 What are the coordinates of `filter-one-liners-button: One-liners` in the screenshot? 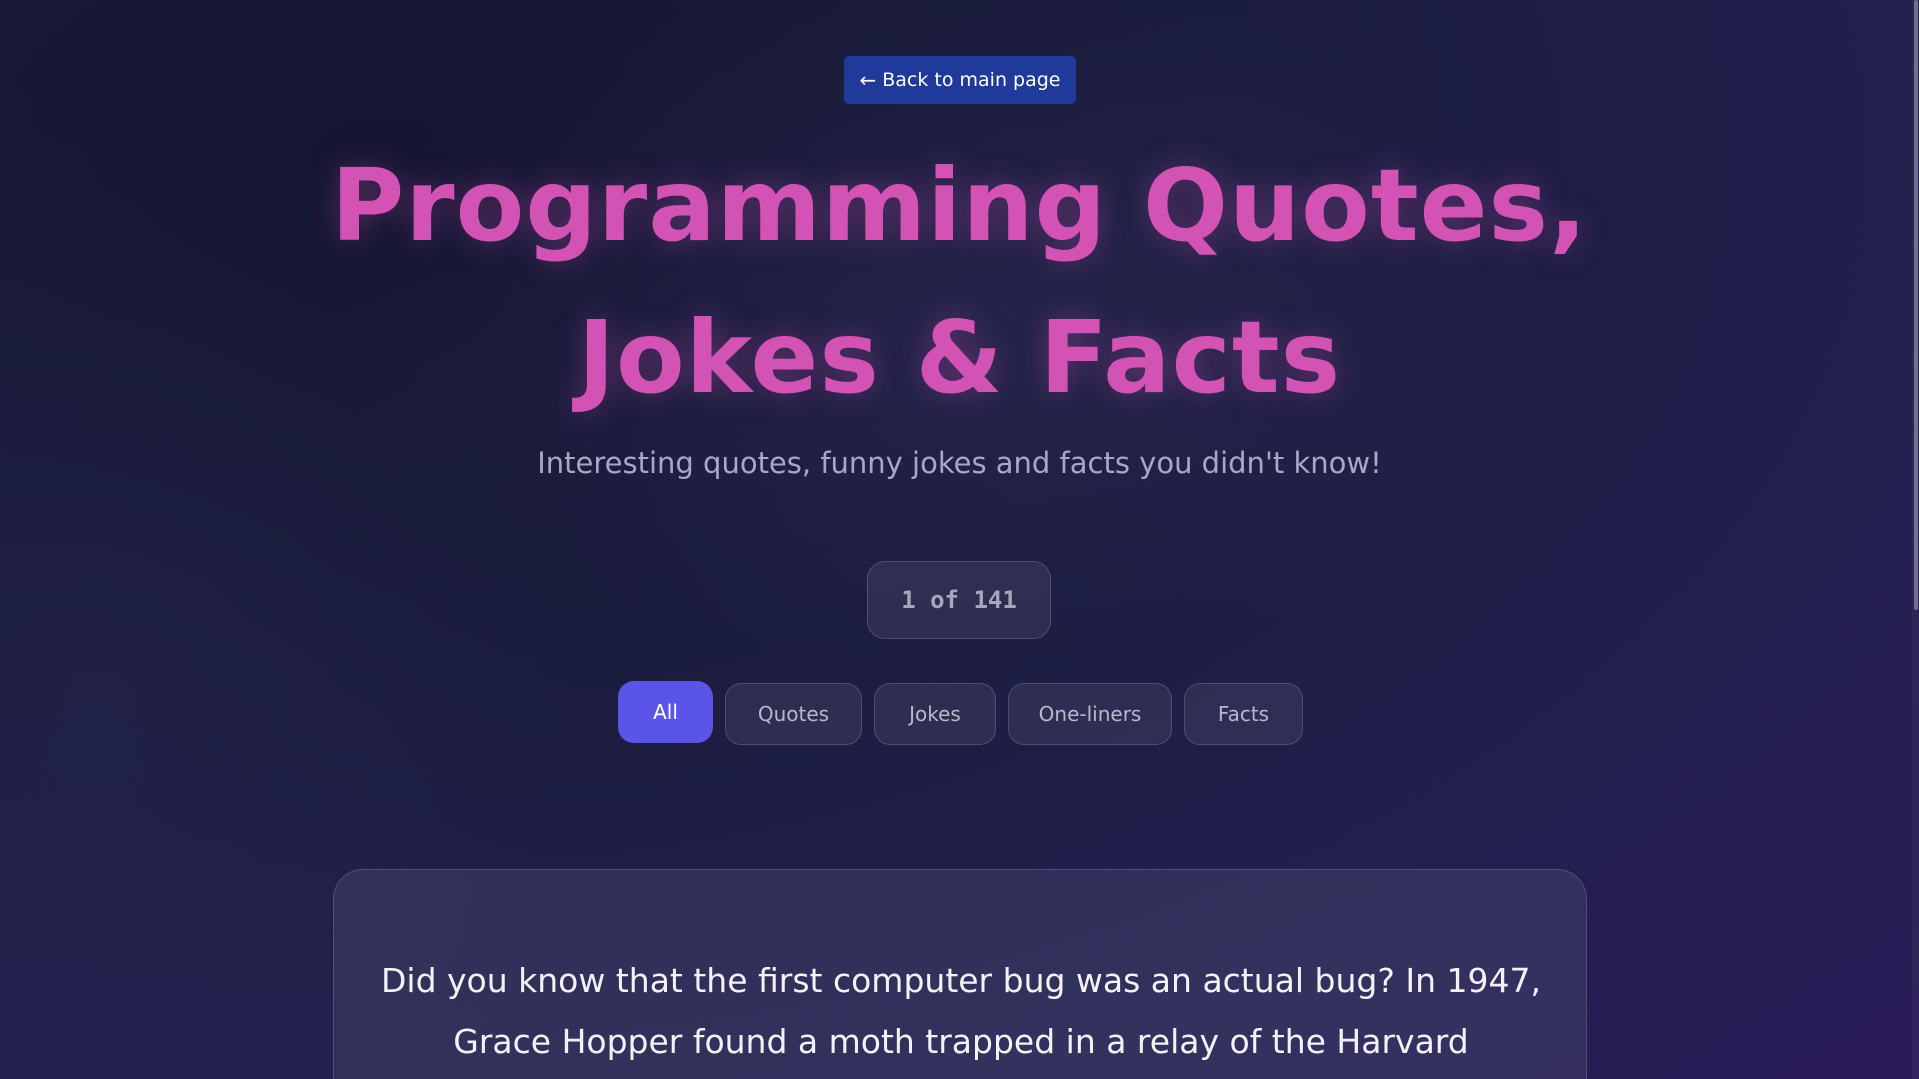 It's located at (1090, 714).